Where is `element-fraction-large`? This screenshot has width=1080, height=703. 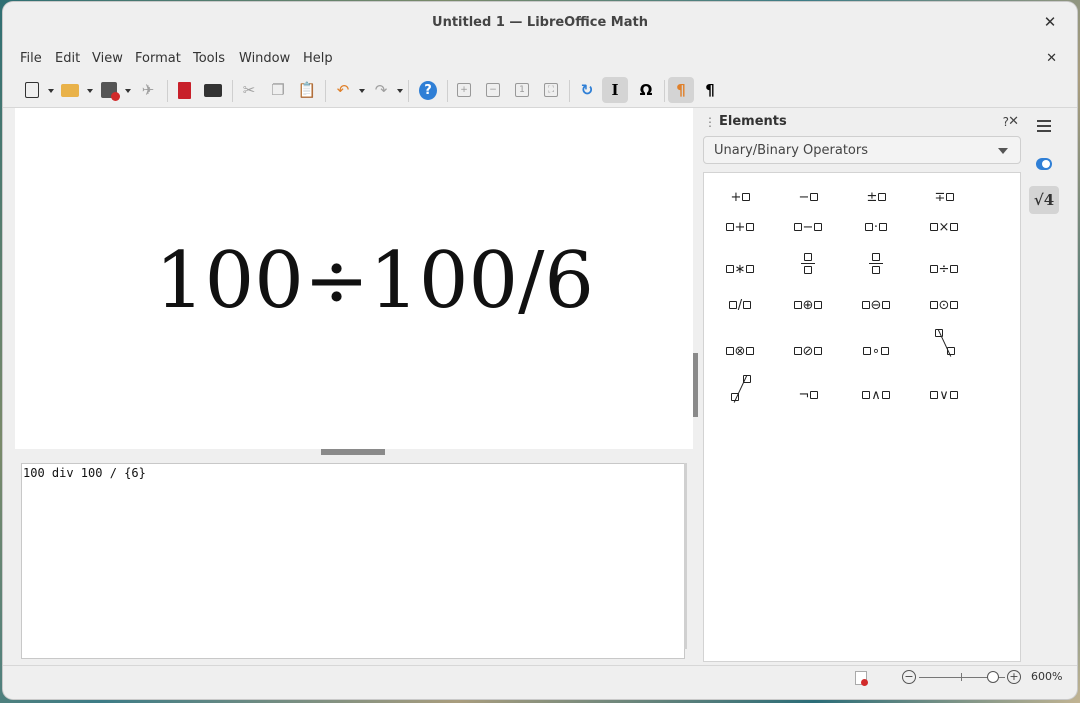
element-fraction-large is located at coordinates (876, 263).